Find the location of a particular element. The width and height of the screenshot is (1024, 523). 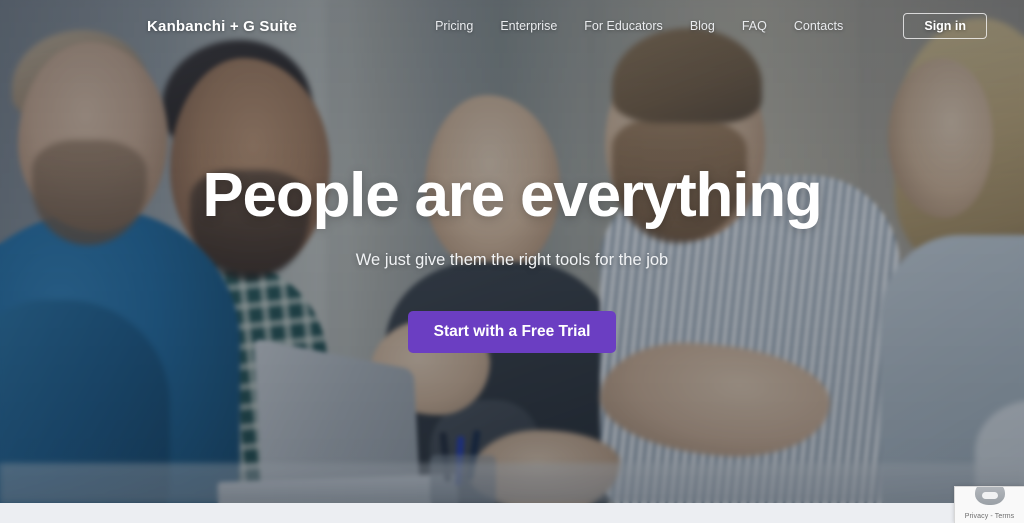

nav-item-for-educators: For Educators is located at coordinates (623, 26).